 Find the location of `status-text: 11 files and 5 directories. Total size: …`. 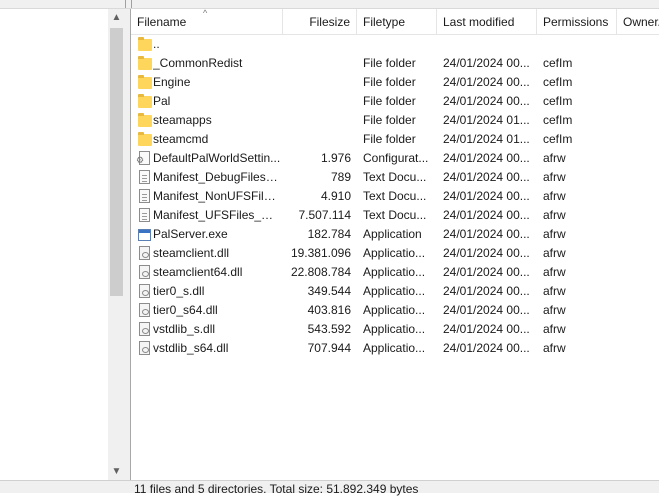

status-text: 11 files and 5 directories. Total size: … is located at coordinates (276, 489).